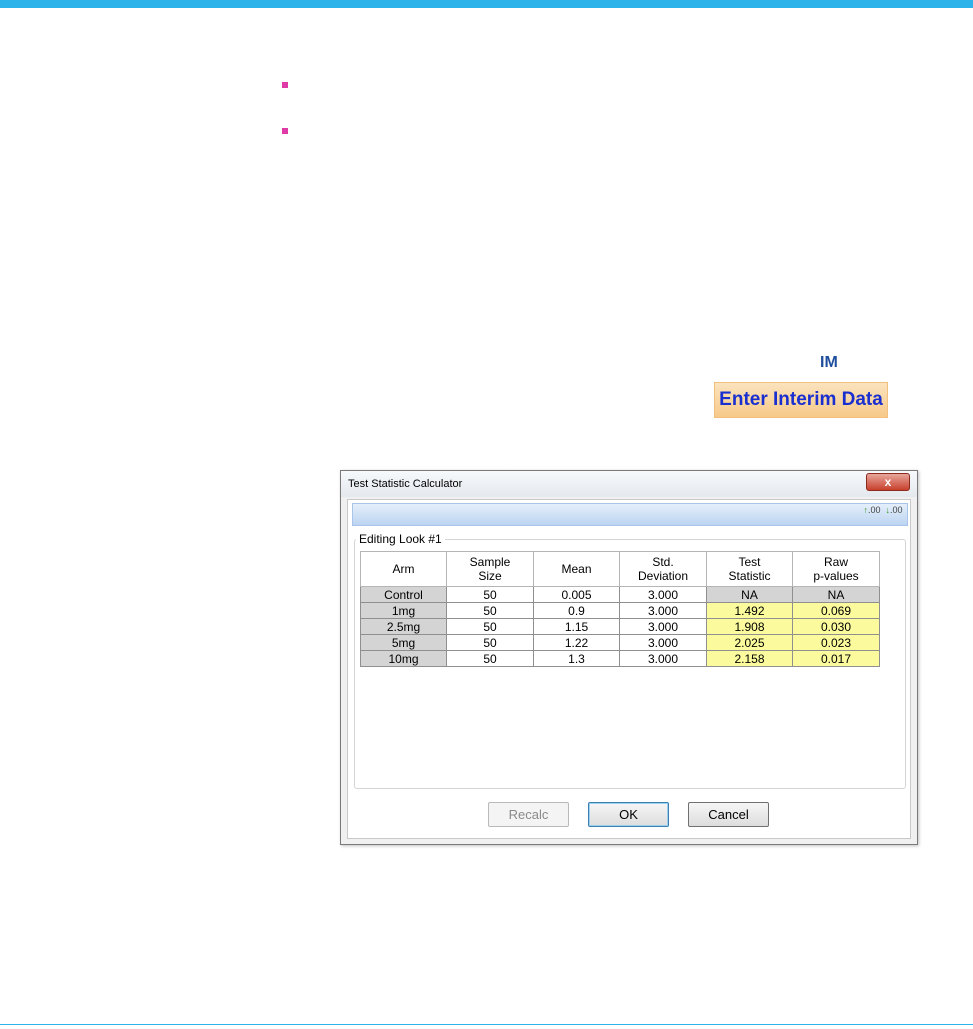 This screenshot has height=1029, width=973. What do you see at coordinates (576, 658) in the screenshot?
I see `mean-cell: 1.3` at bounding box center [576, 658].